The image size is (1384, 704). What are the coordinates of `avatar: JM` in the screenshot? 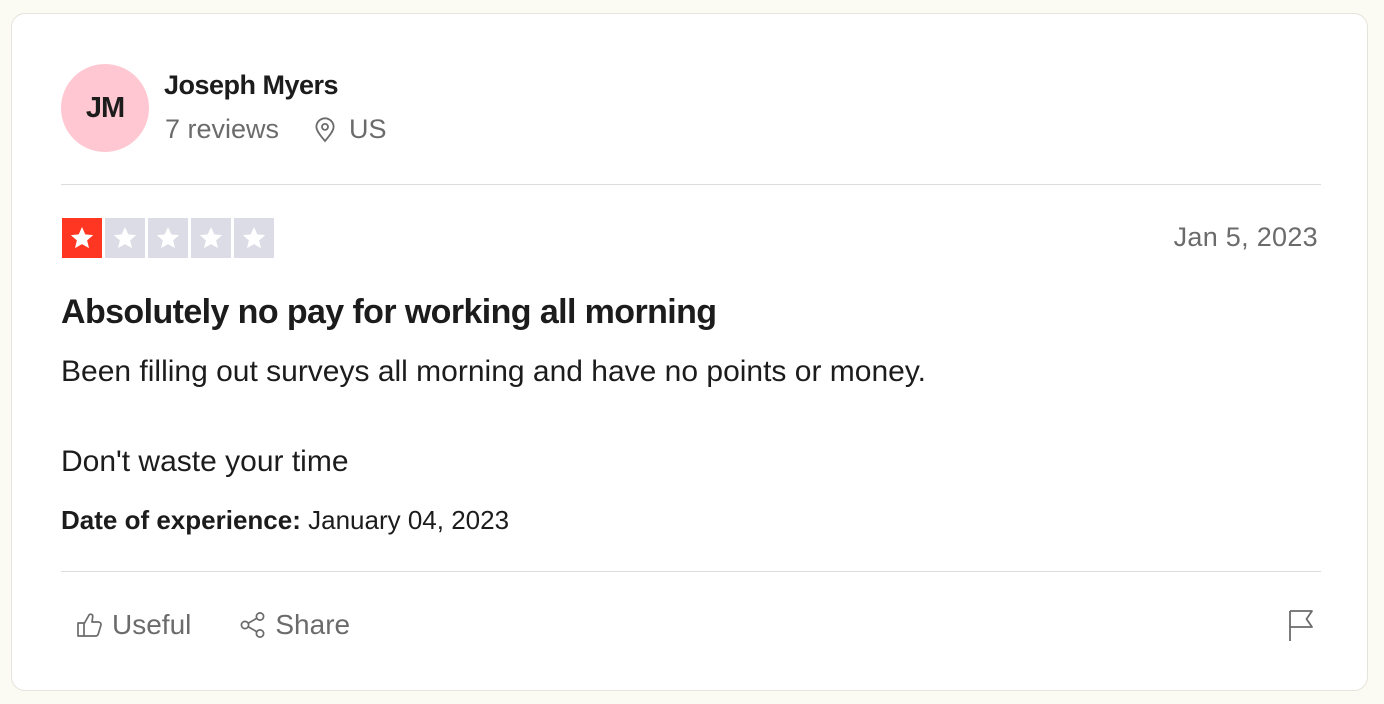 It's located at (105, 108).